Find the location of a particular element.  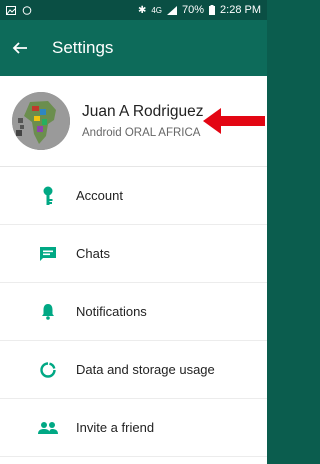

key-icon is located at coordinates (48, 196).